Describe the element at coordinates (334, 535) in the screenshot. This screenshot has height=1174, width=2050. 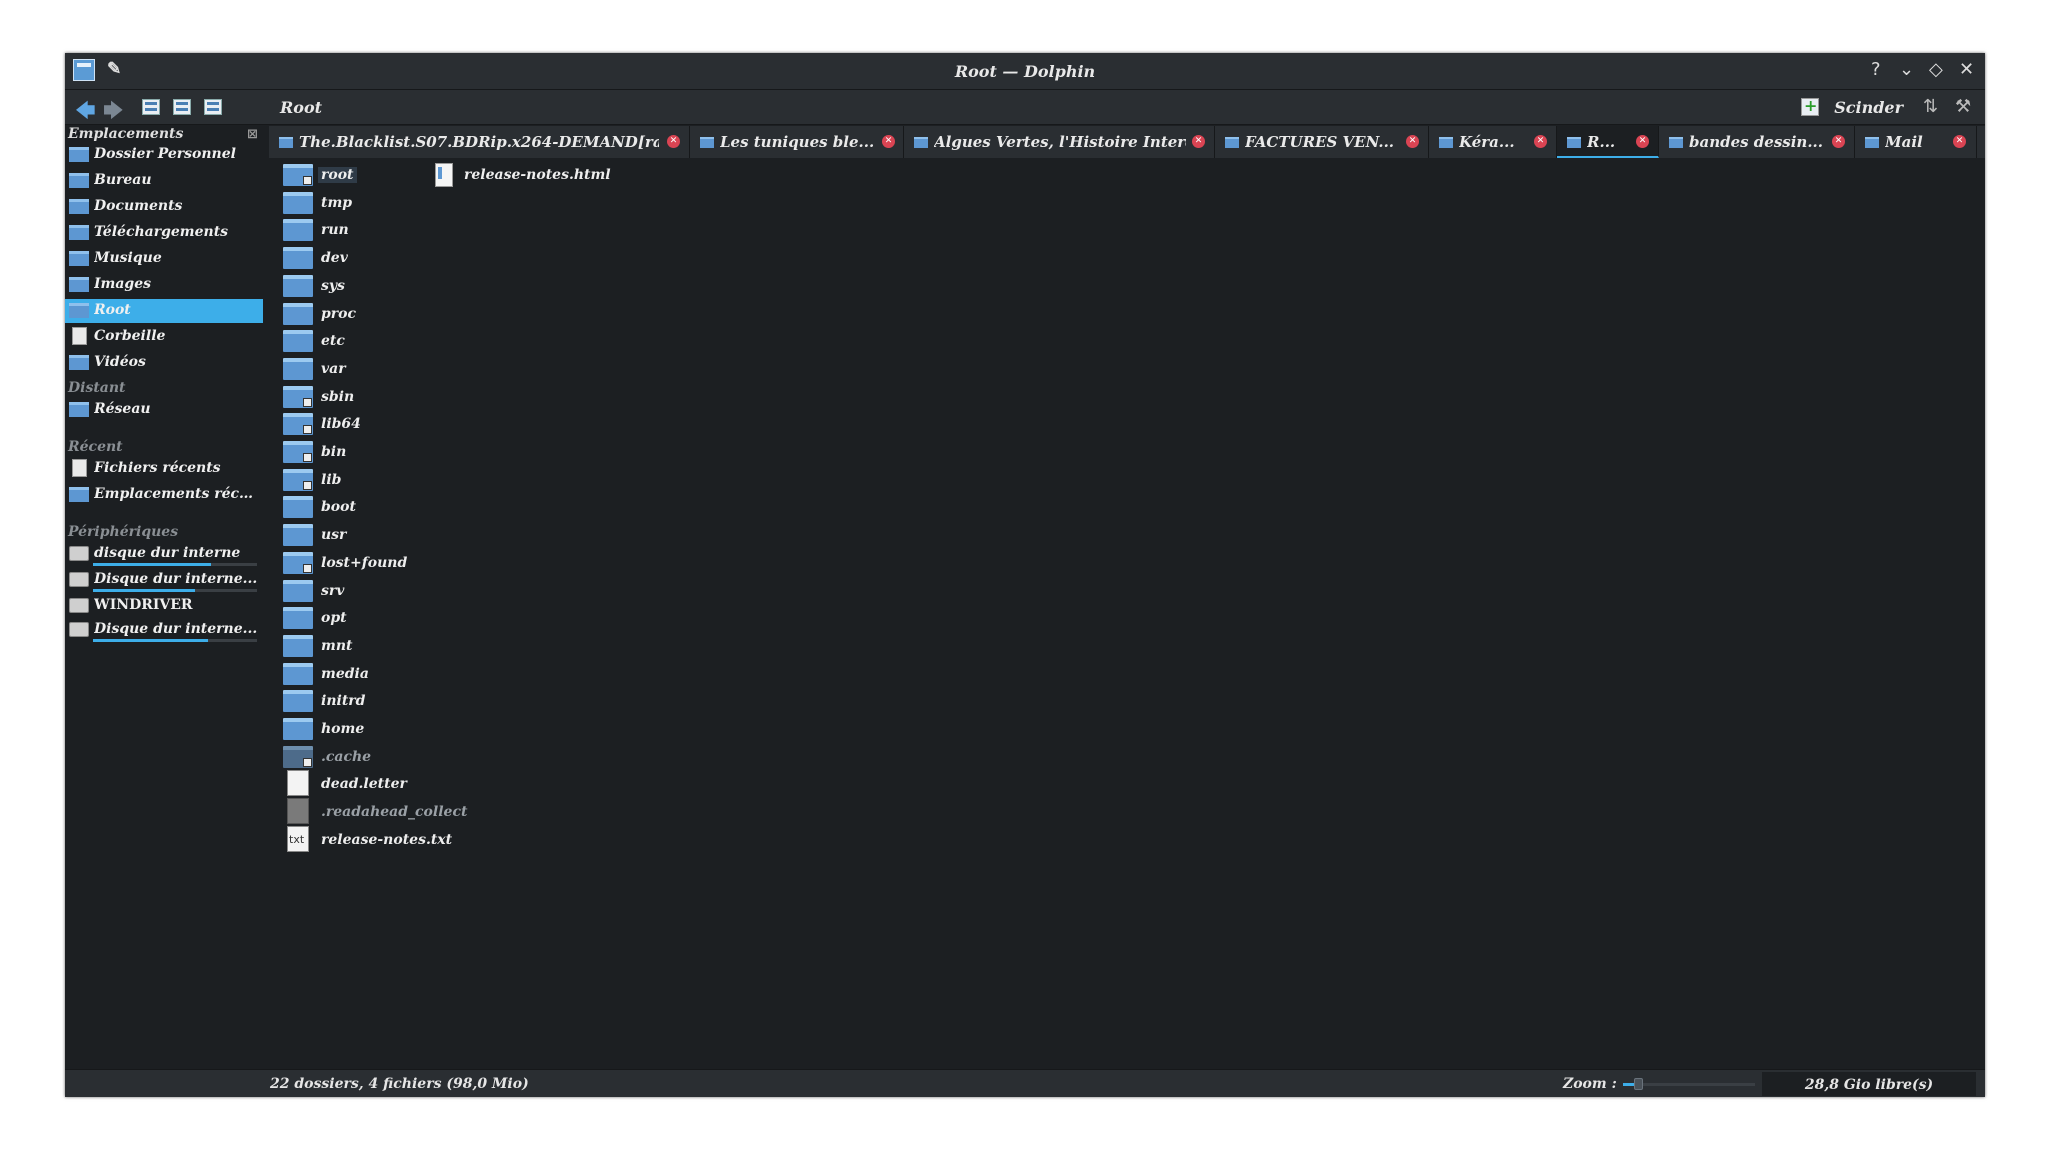
I see `file-name: usr` at that location.